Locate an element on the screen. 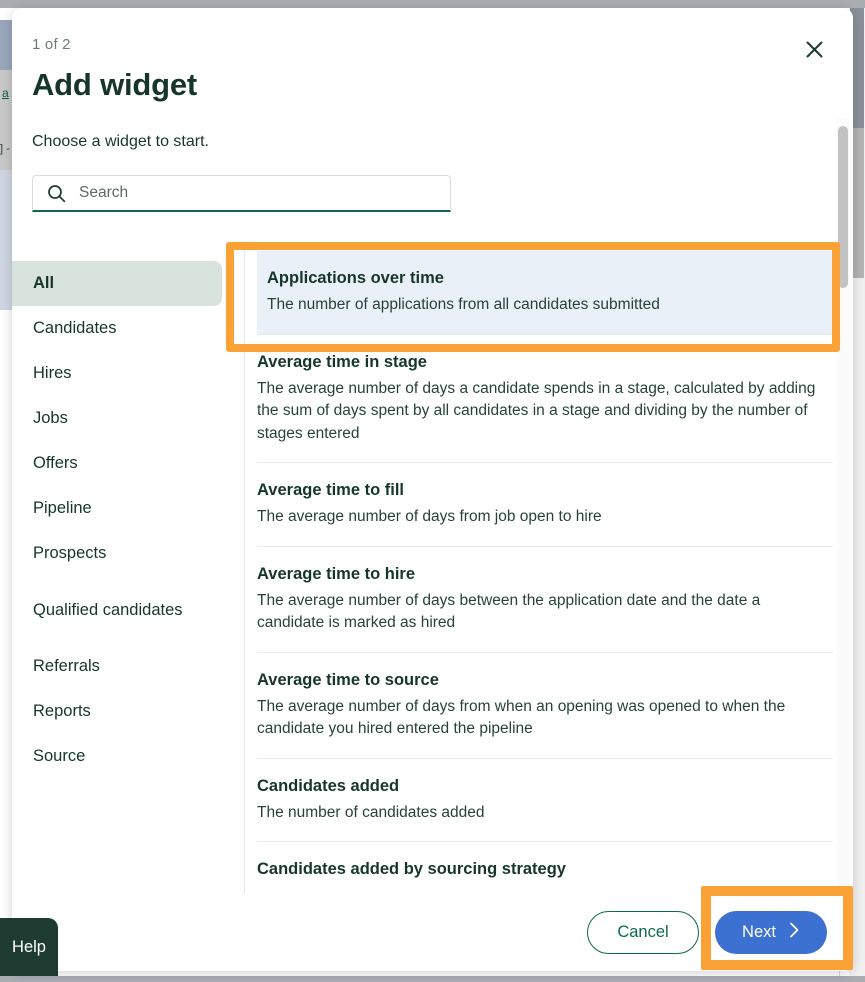 Image resolution: width=865 pixels, height=982 pixels. background-bottom-strip is located at coordinates (432, 979).